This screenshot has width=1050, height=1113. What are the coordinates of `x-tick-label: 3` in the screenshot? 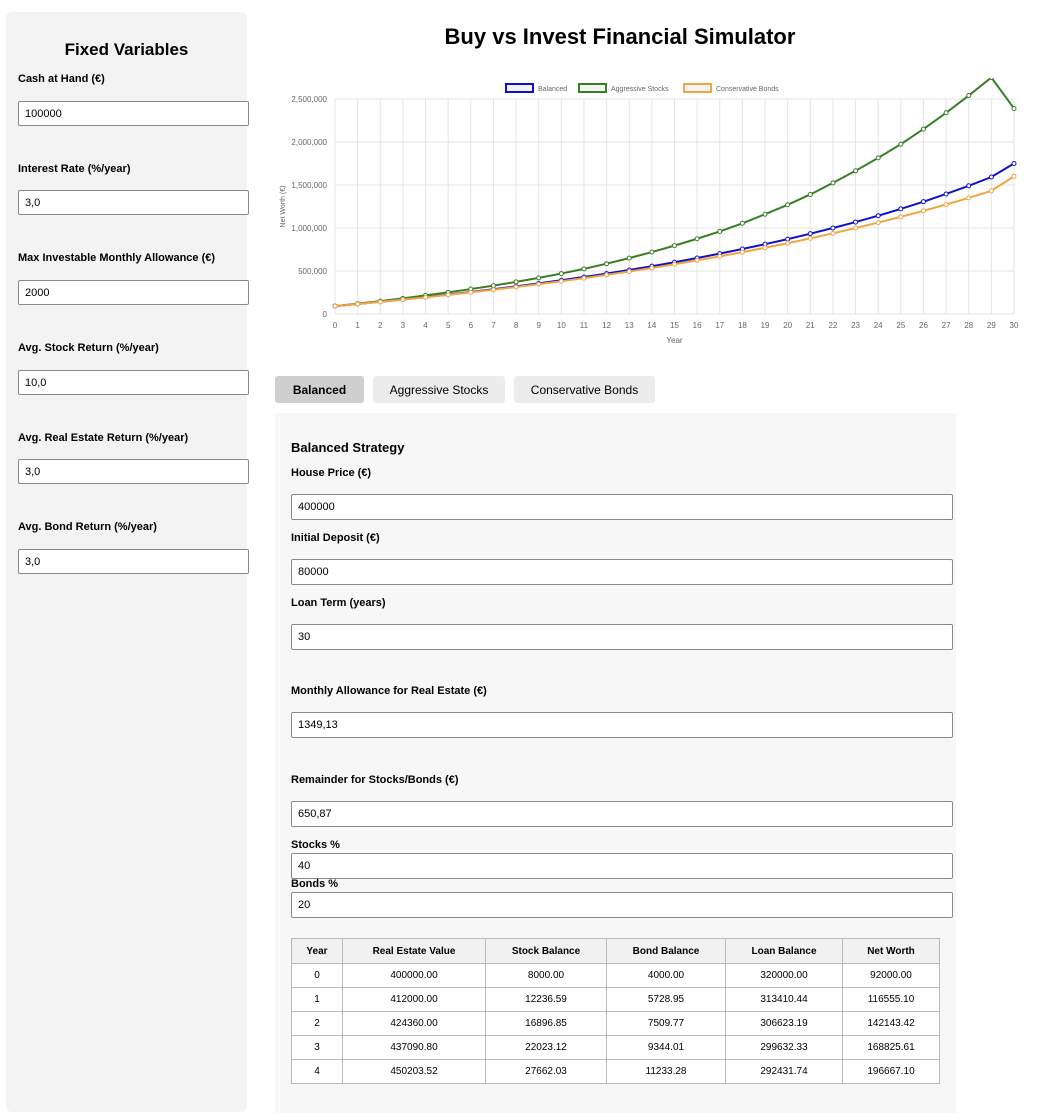 It's located at (403, 325).